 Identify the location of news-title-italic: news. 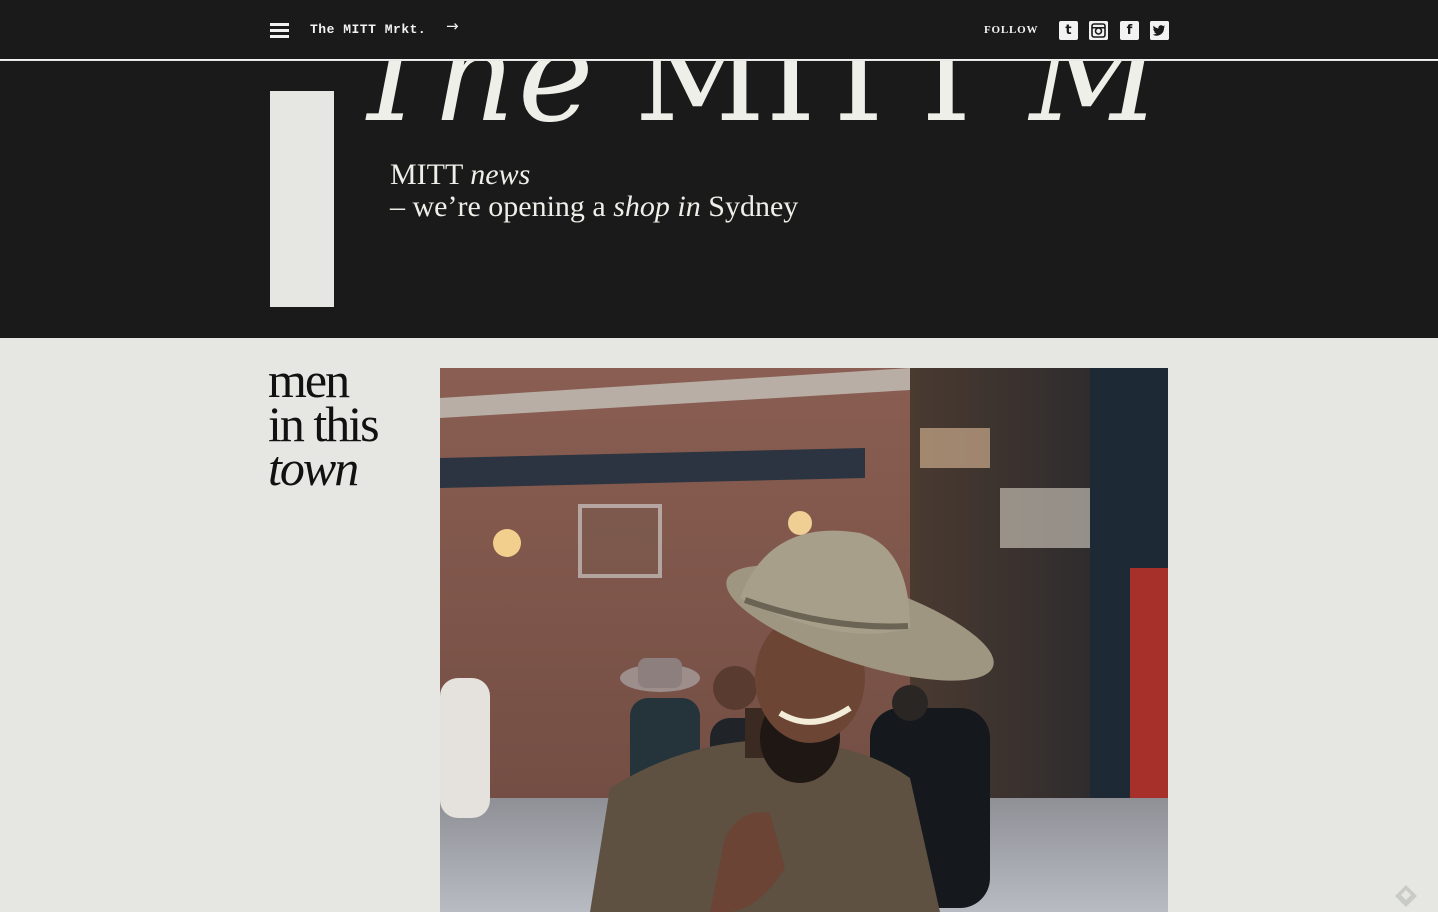
(500, 174).